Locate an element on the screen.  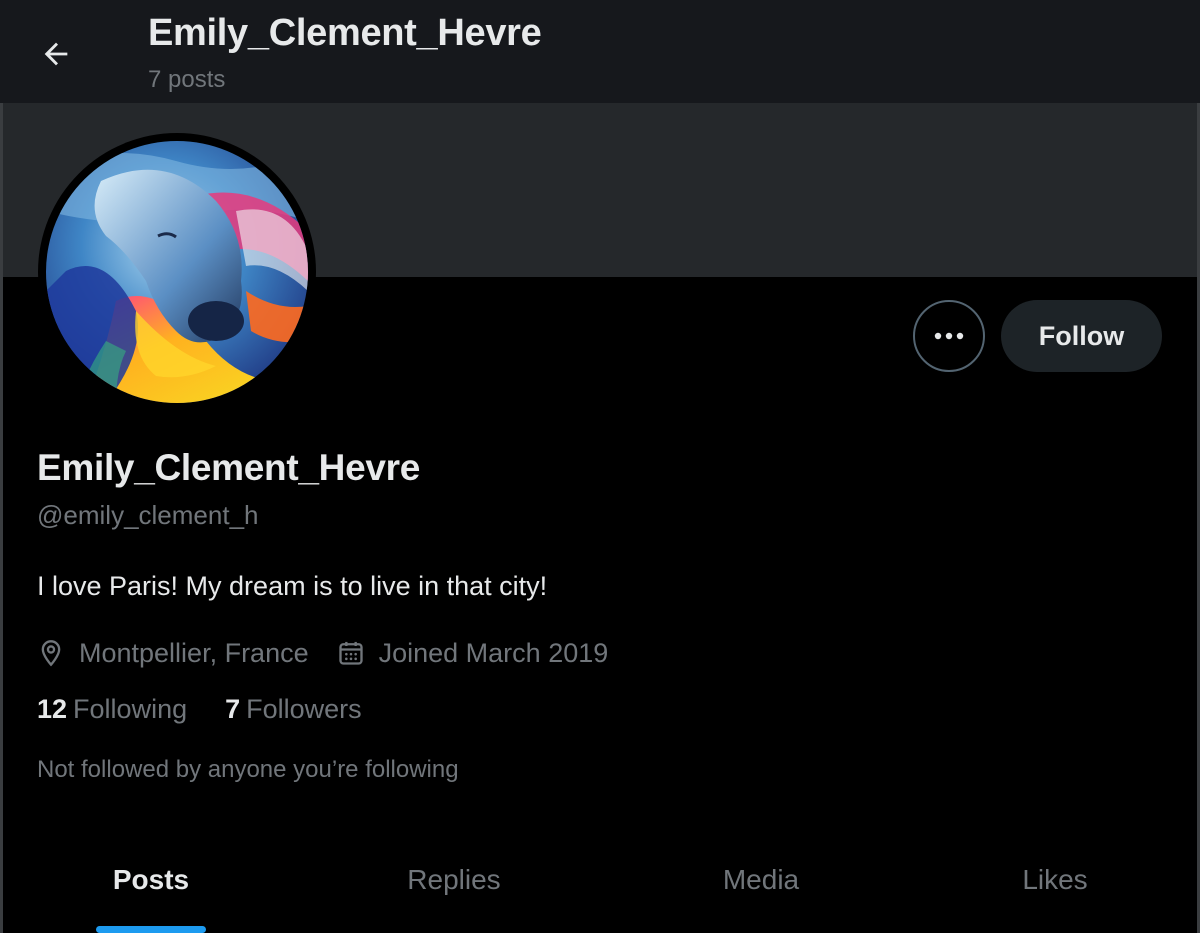
profile-meta: Montpellier, France Joined March 2019 is located at coordinates (336, 653).